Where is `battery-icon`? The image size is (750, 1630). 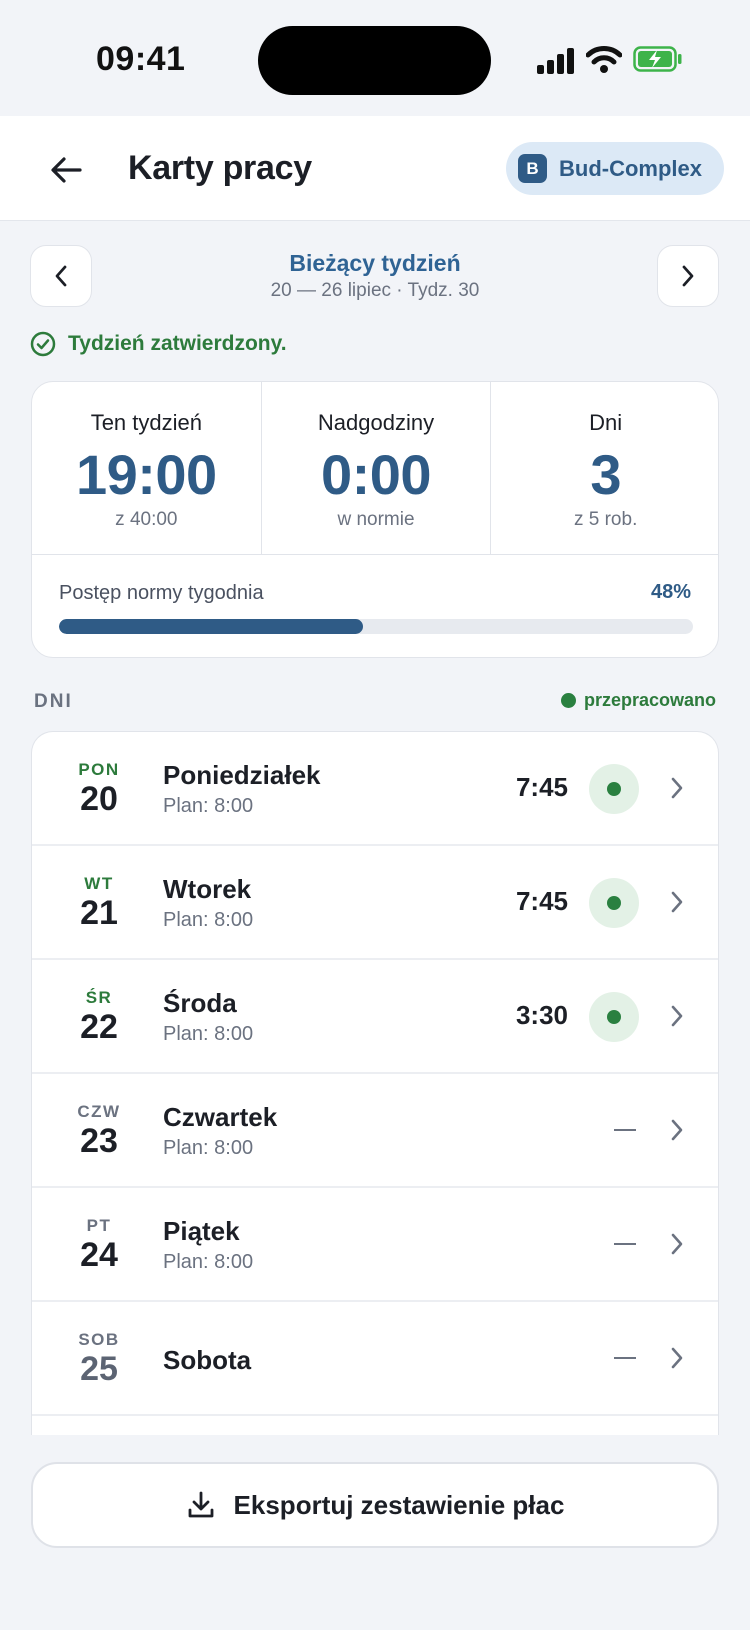 battery-icon is located at coordinates (657, 59).